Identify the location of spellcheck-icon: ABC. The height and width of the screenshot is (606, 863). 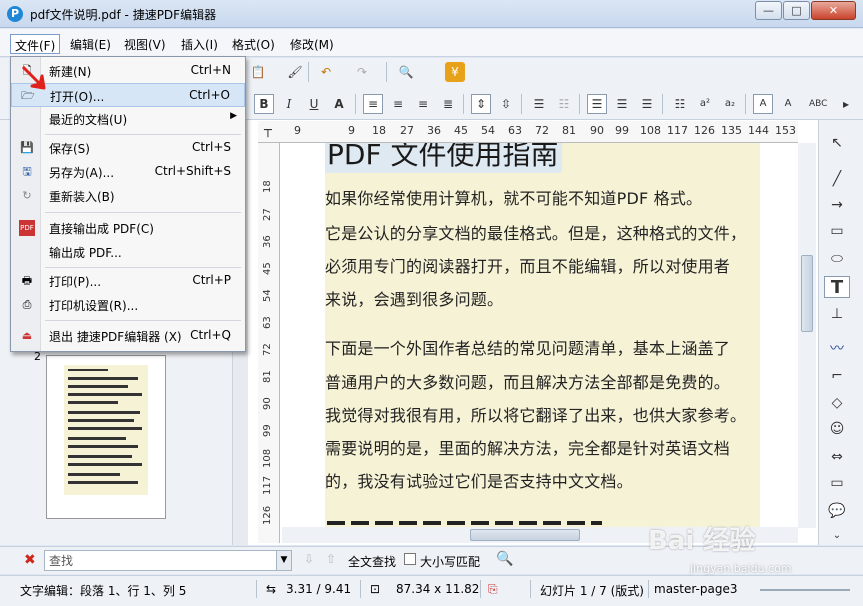
(818, 104).